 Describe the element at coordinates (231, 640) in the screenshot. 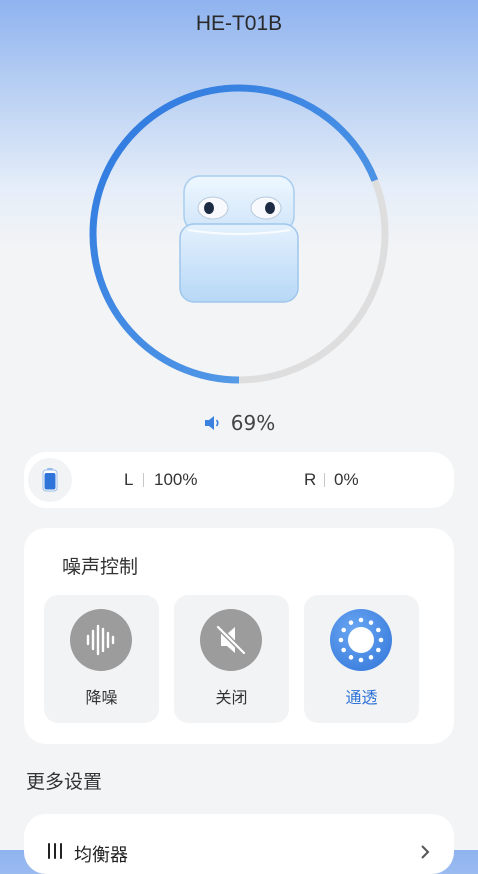

I see `mute-off-icon` at that location.